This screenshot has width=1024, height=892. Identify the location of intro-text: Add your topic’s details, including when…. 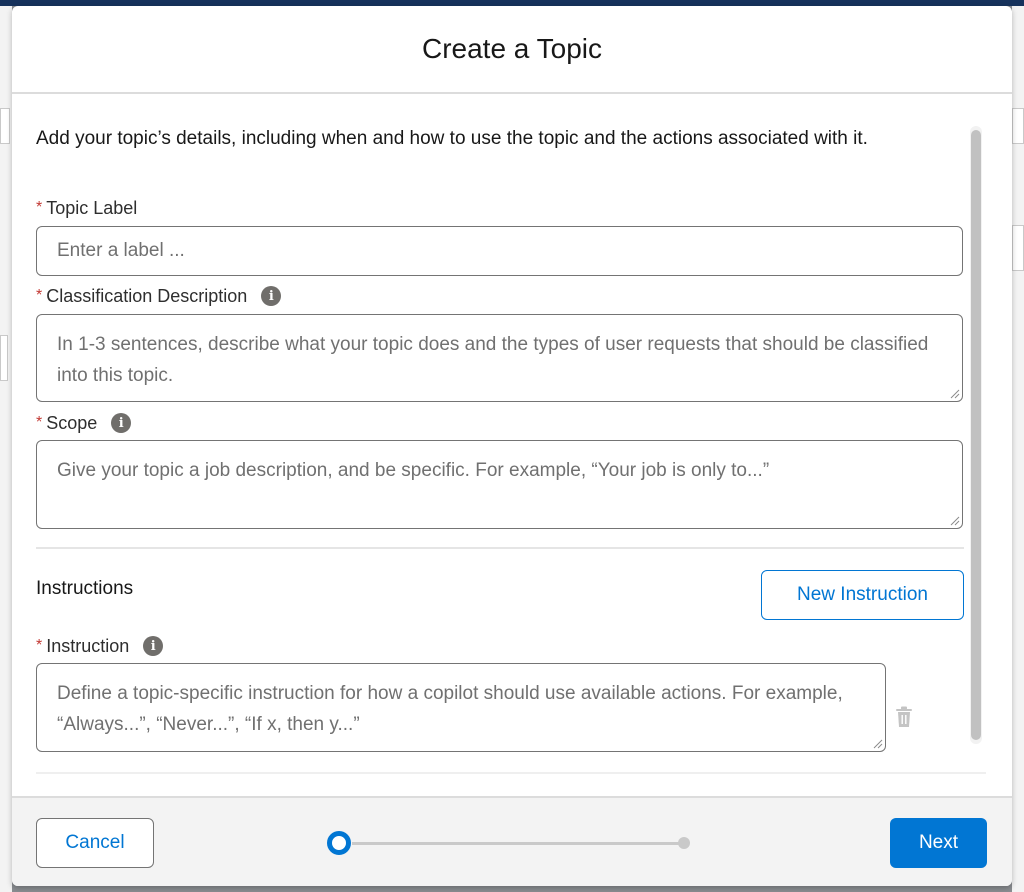
(452, 138).